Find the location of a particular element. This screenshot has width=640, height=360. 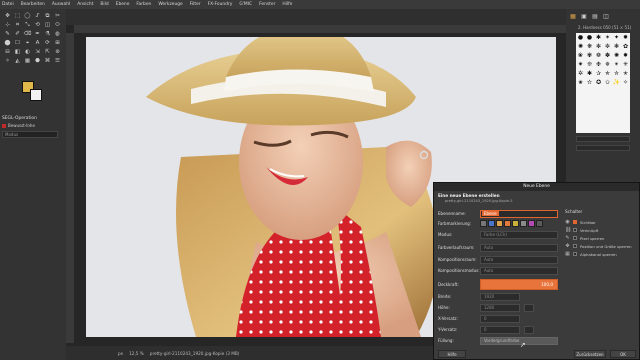

brush-preset-icon: ✿ is located at coordinates (625, 46).